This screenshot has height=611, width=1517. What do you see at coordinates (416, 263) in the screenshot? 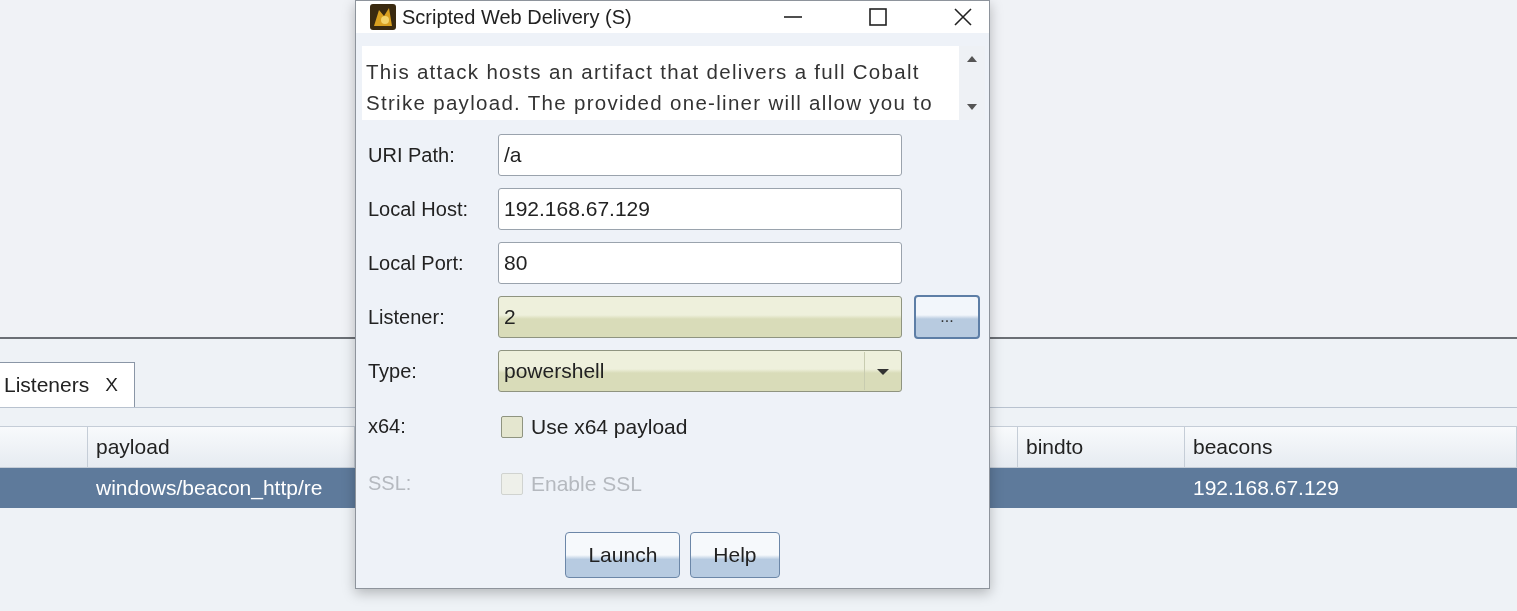
I see `field-label: Local Port:` at bounding box center [416, 263].